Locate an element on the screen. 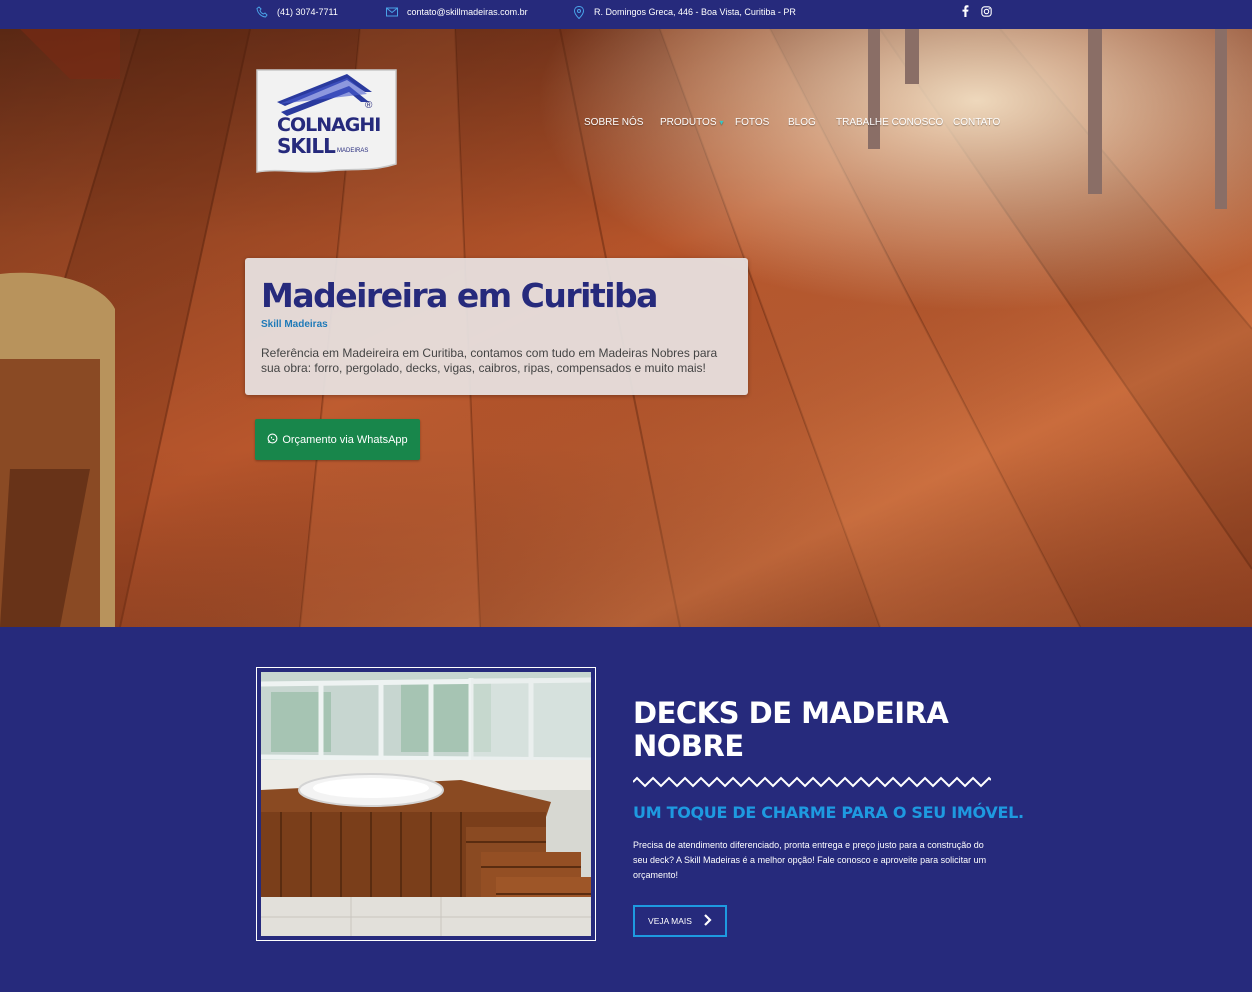  veja-mais-button: VEJA MAIS is located at coordinates (680, 921).